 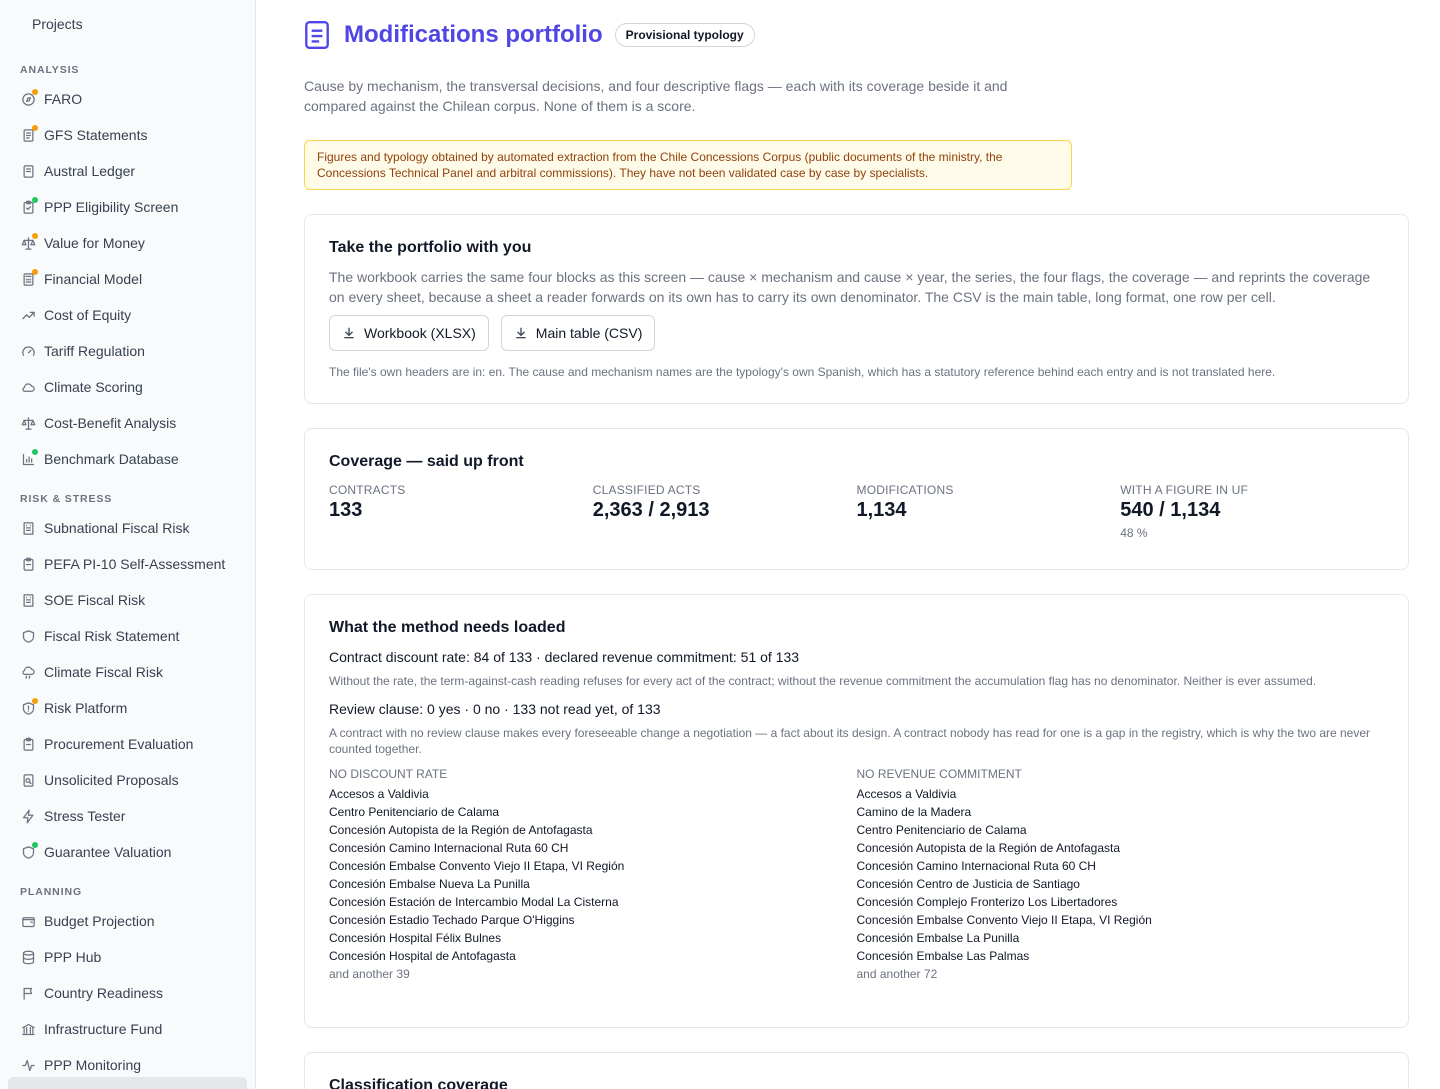 What do you see at coordinates (127, 135) in the screenshot?
I see `sidebar-item-gfs-statements: GFS Statements` at bounding box center [127, 135].